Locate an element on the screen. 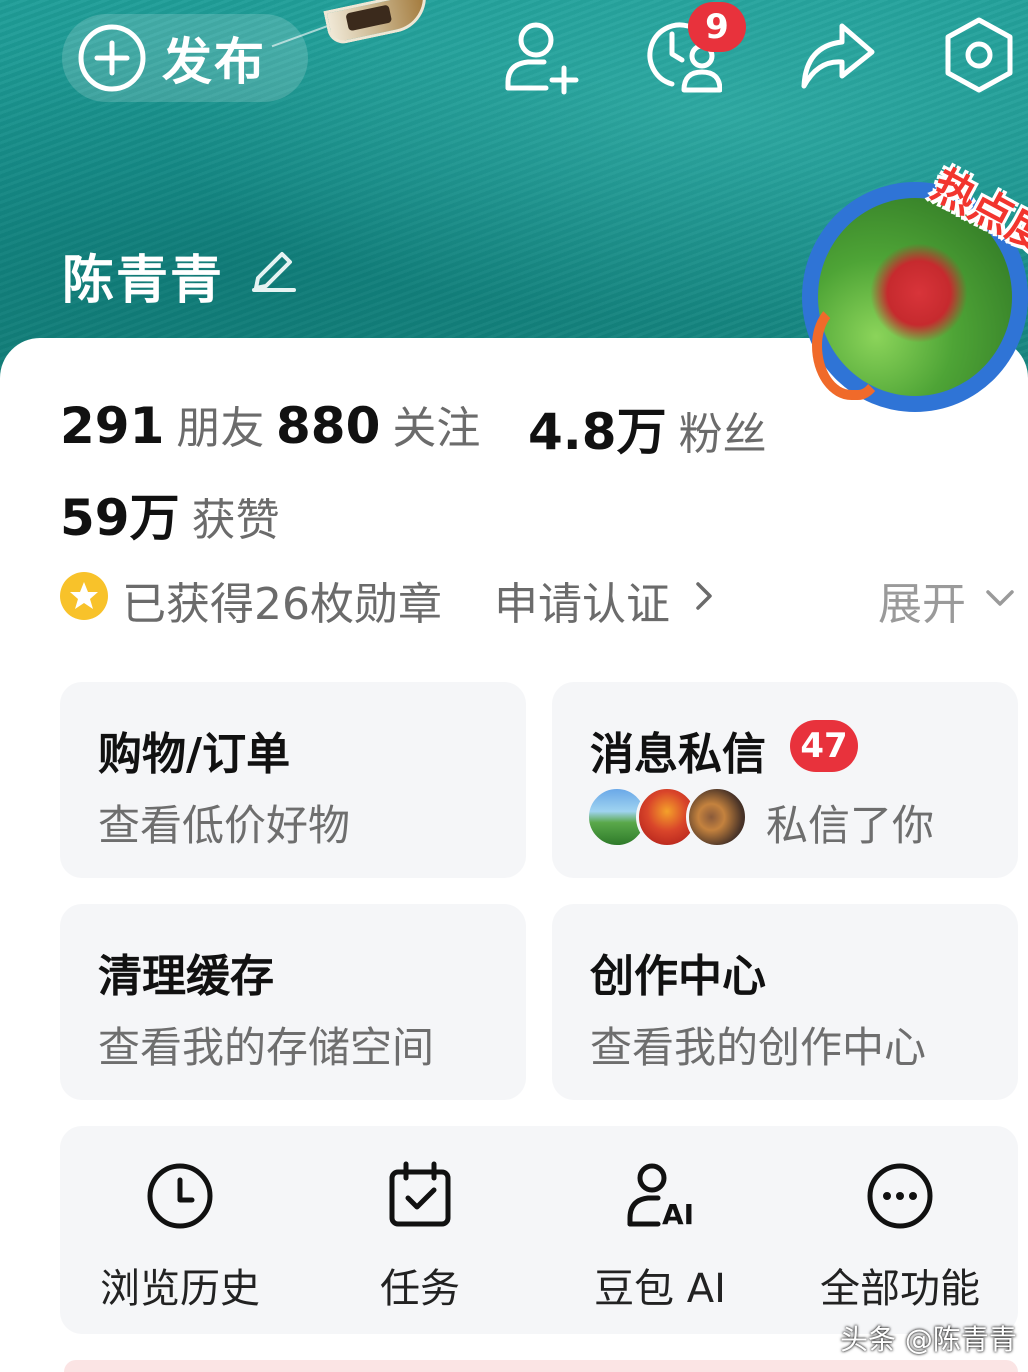 Image resolution: width=1028 pixels, height=1372 pixels. chevron-right-icon is located at coordinates (704, 596).